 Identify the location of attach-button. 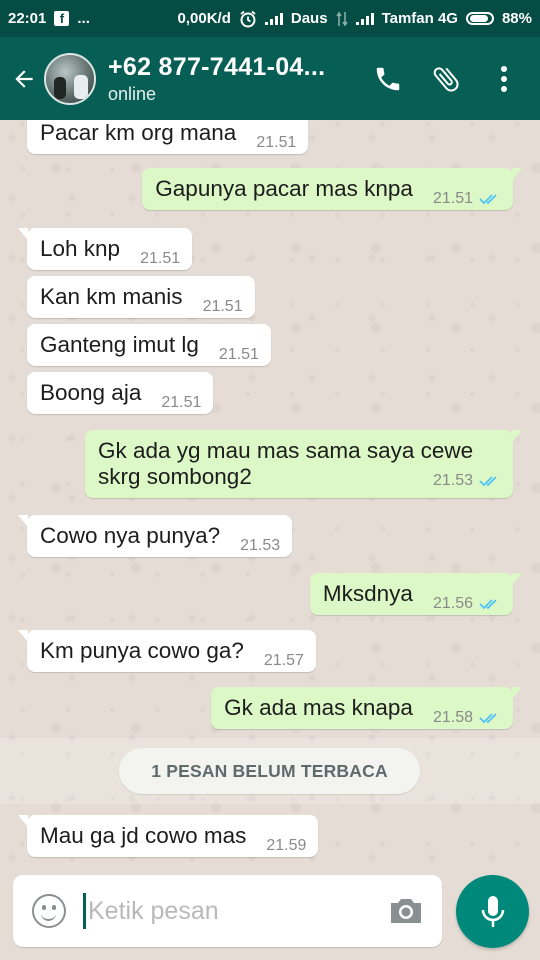
(446, 79).